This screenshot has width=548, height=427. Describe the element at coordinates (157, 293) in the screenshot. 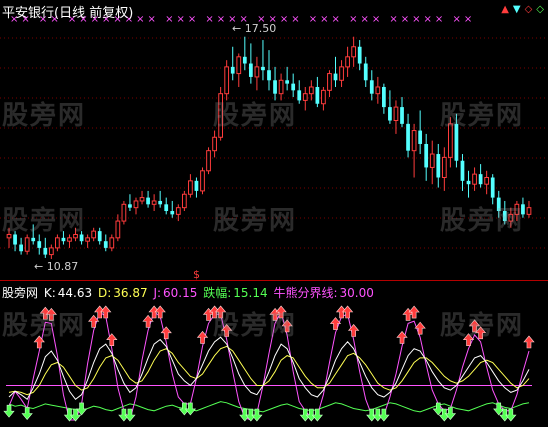

I see `j-label: J:` at that location.